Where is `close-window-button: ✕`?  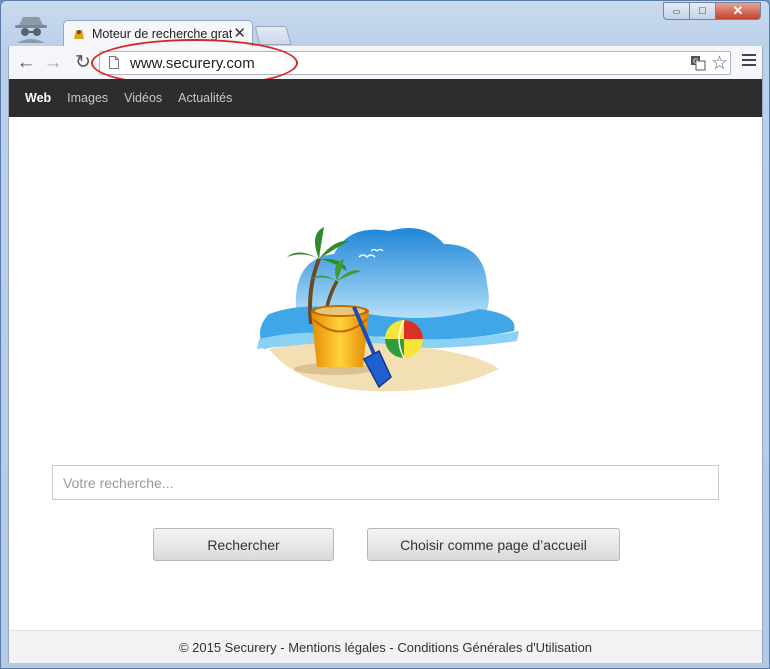 close-window-button: ✕ is located at coordinates (738, 11).